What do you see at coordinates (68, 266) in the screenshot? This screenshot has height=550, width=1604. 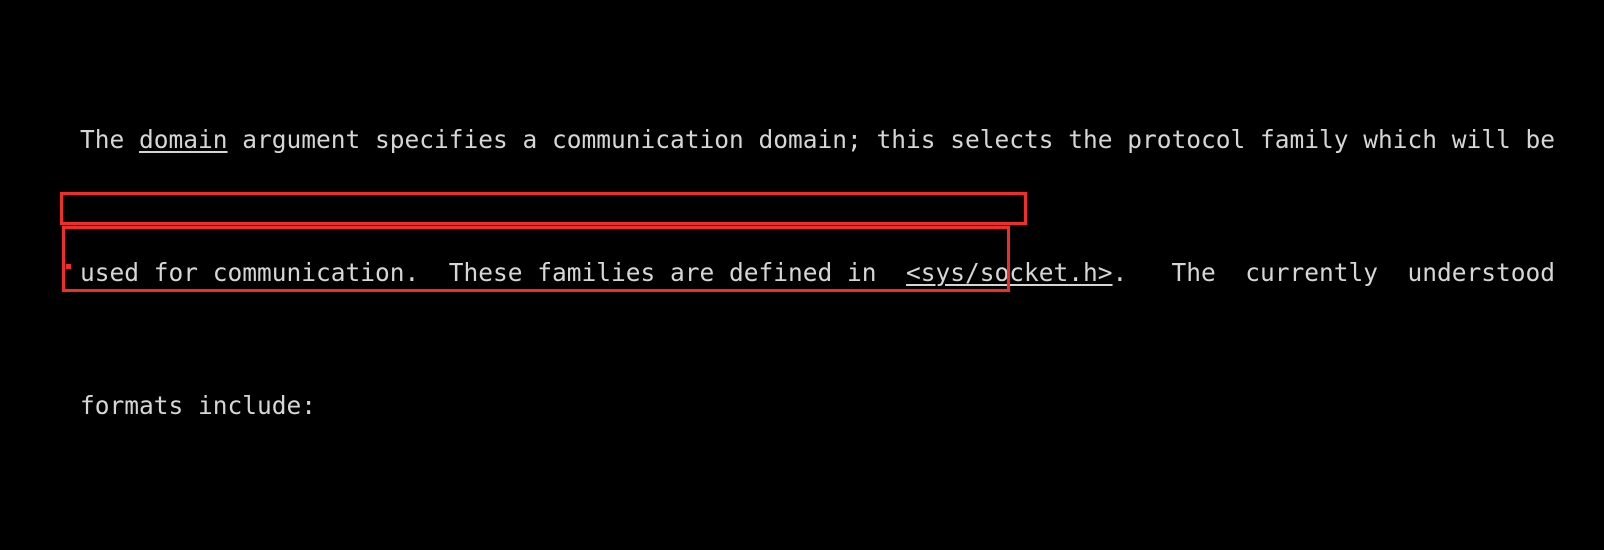 I see `annotation-dot` at bounding box center [68, 266].